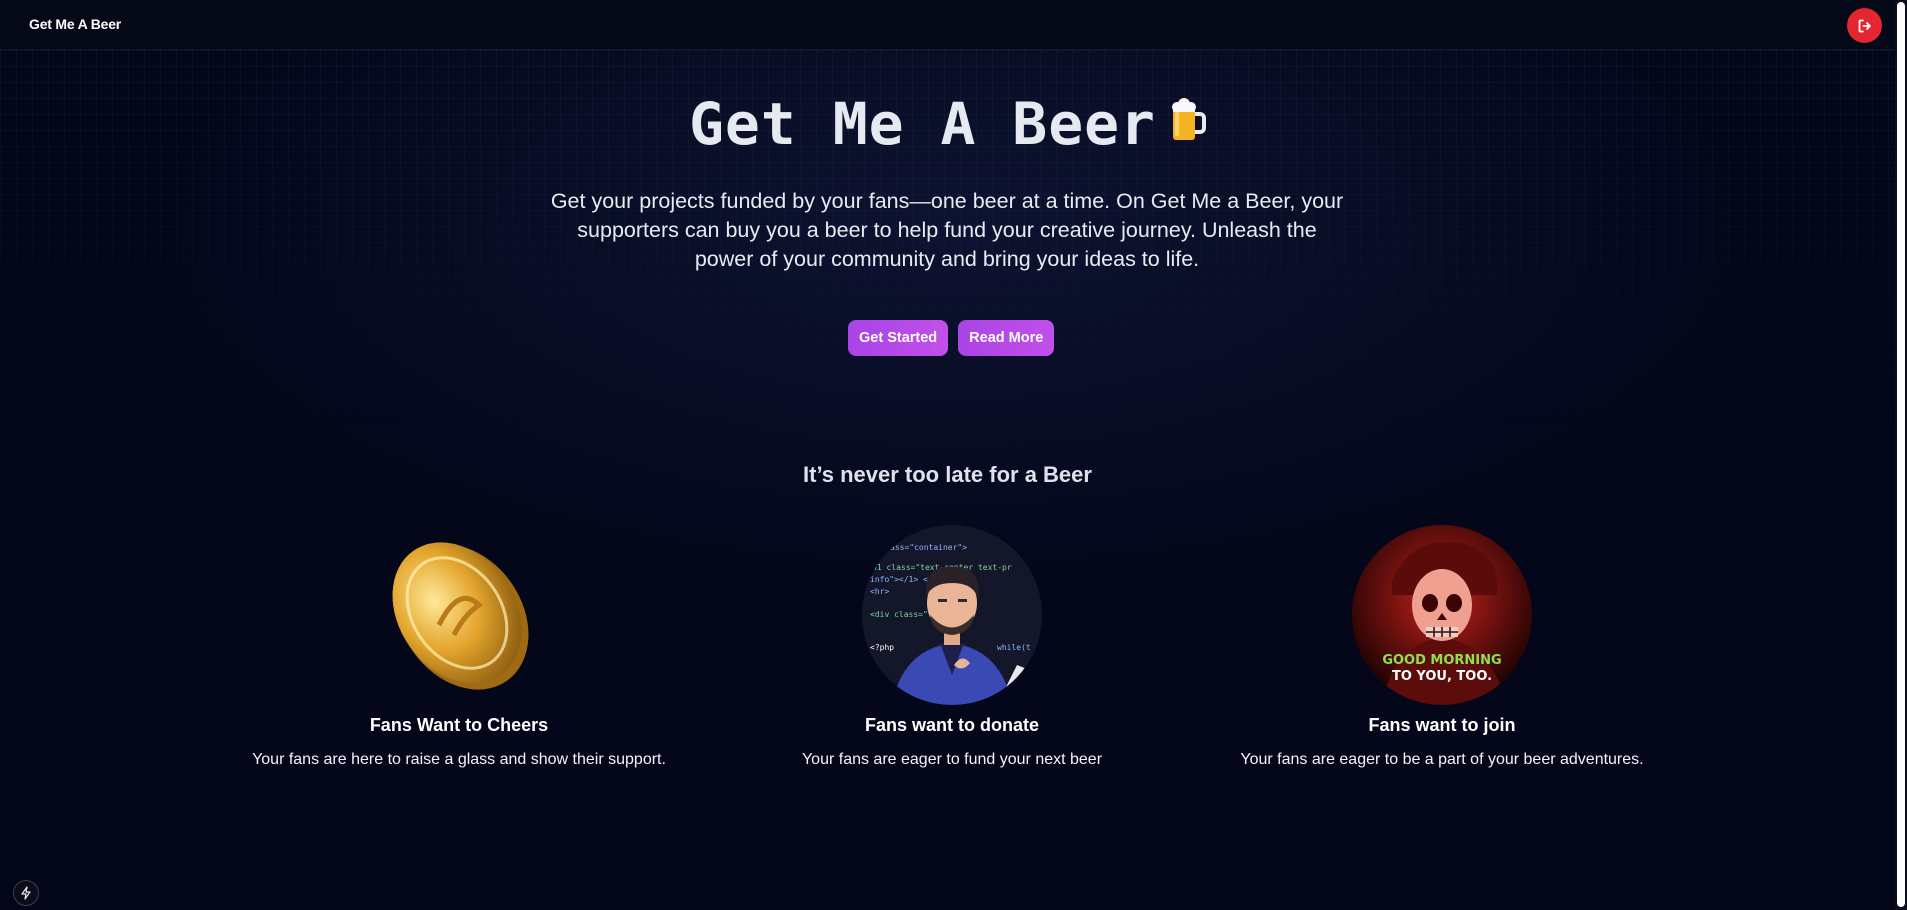  What do you see at coordinates (1188, 119) in the screenshot?
I see `beer-mug-icon` at bounding box center [1188, 119].